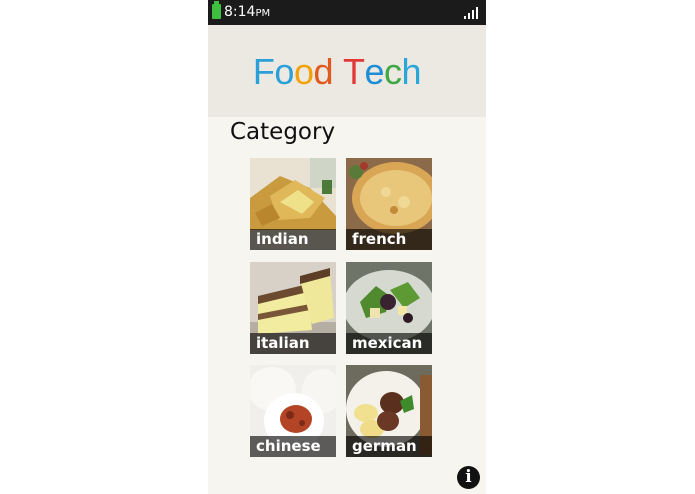 The image size is (695, 494). I want to click on title-letter: h, so click(411, 71).